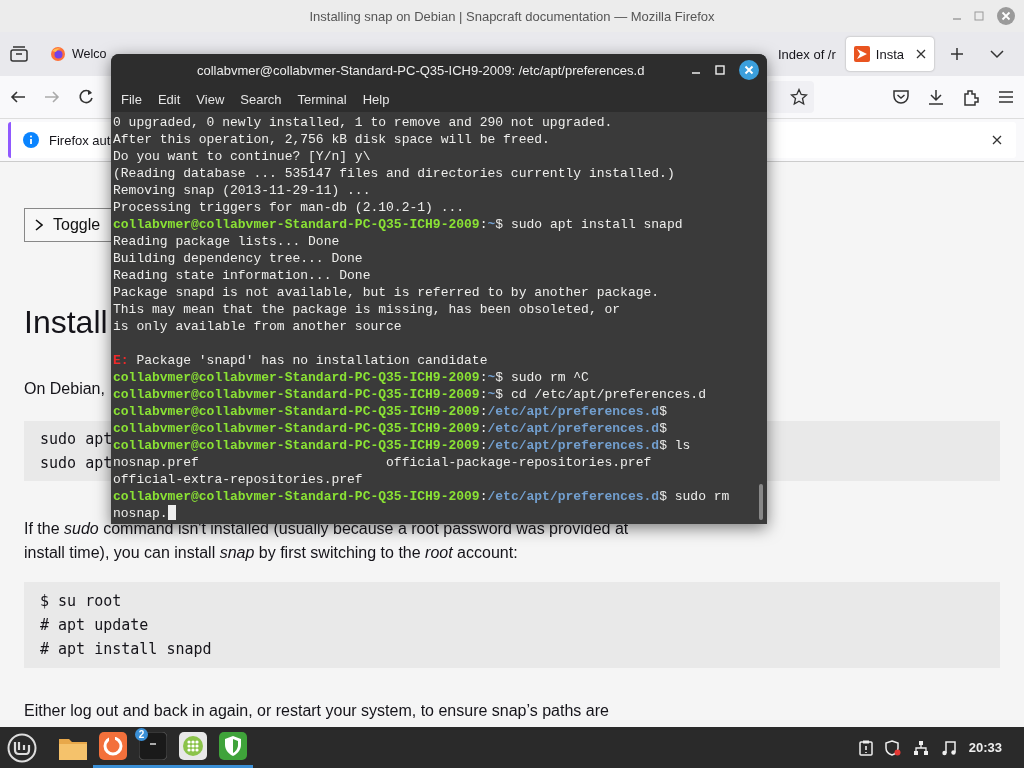 The width and height of the screenshot is (1024, 768). What do you see at coordinates (367, 309) in the screenshot?
I see `terminal-line: This may mean that the package is missing, has been obsoleted, or` at bounding box center [367, 309].